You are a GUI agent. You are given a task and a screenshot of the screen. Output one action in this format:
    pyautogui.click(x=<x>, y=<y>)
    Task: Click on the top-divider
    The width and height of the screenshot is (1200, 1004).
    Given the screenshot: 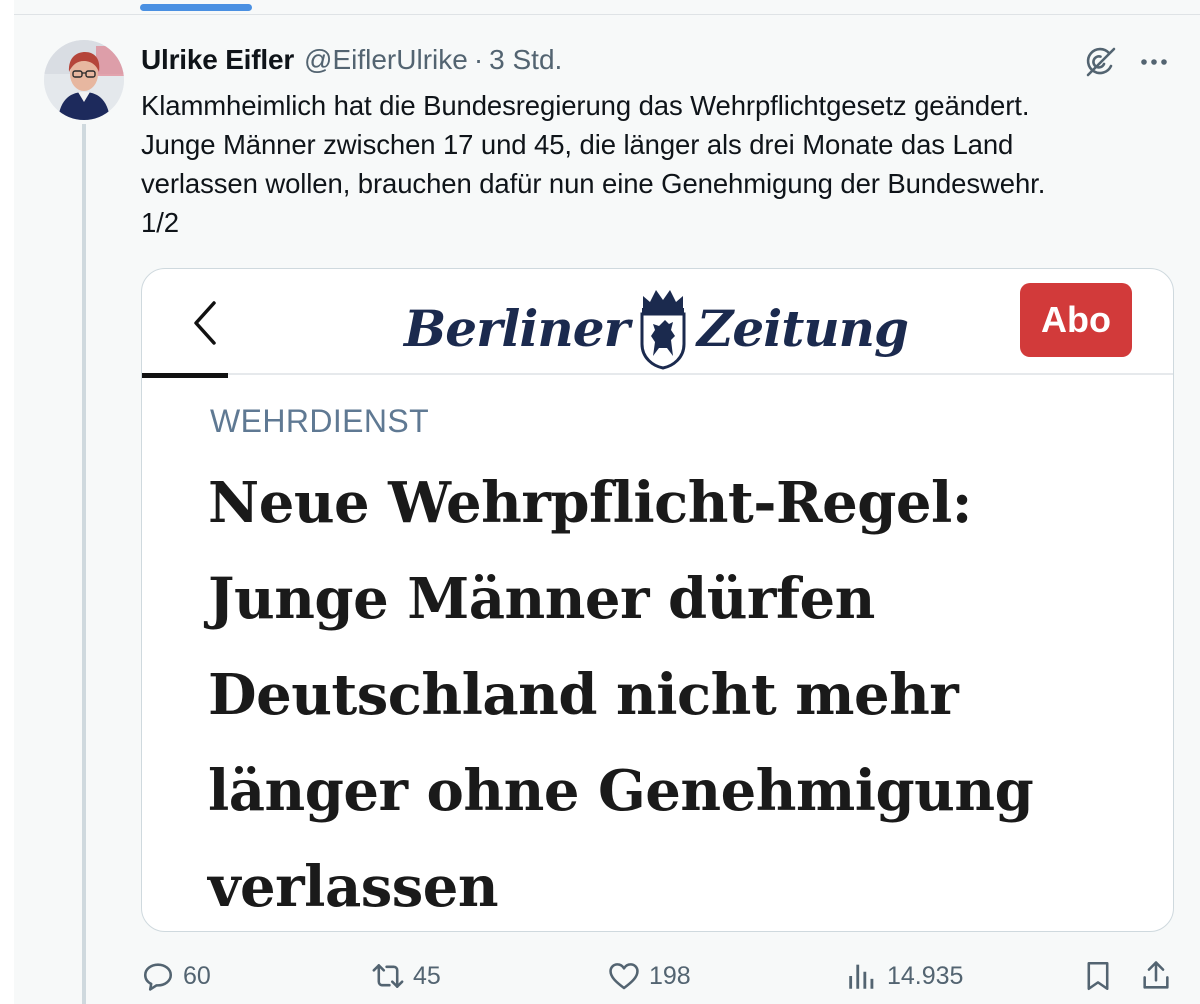 What is the action you would take?
    pyautogui.click(x=607, y=14)
    